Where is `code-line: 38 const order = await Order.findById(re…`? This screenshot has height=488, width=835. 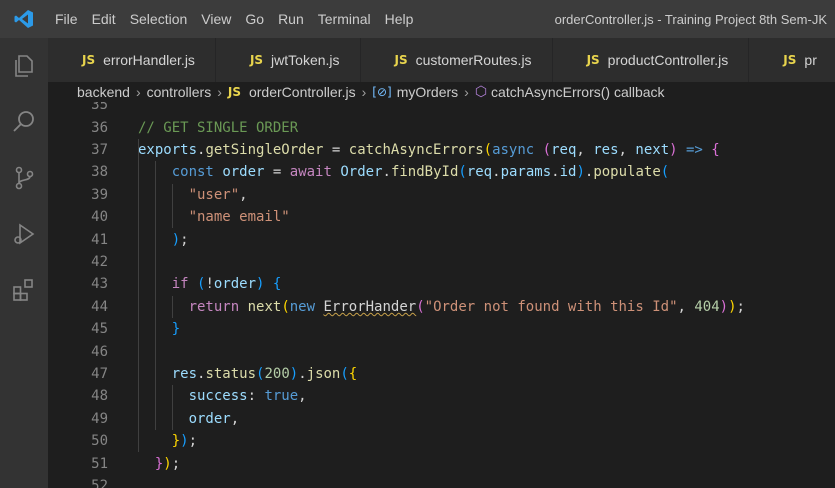
code-line: 38 const order = await Order.findById(re… is located at coordinates (441, 172).